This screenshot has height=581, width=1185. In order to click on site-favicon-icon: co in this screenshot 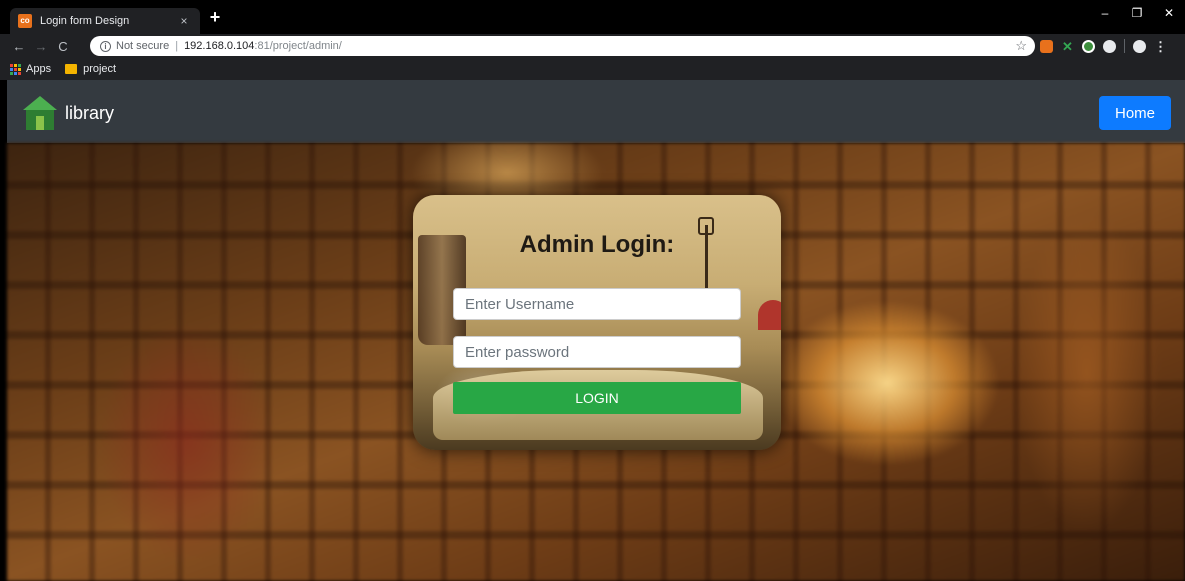, I will do `click(25, 21)`.